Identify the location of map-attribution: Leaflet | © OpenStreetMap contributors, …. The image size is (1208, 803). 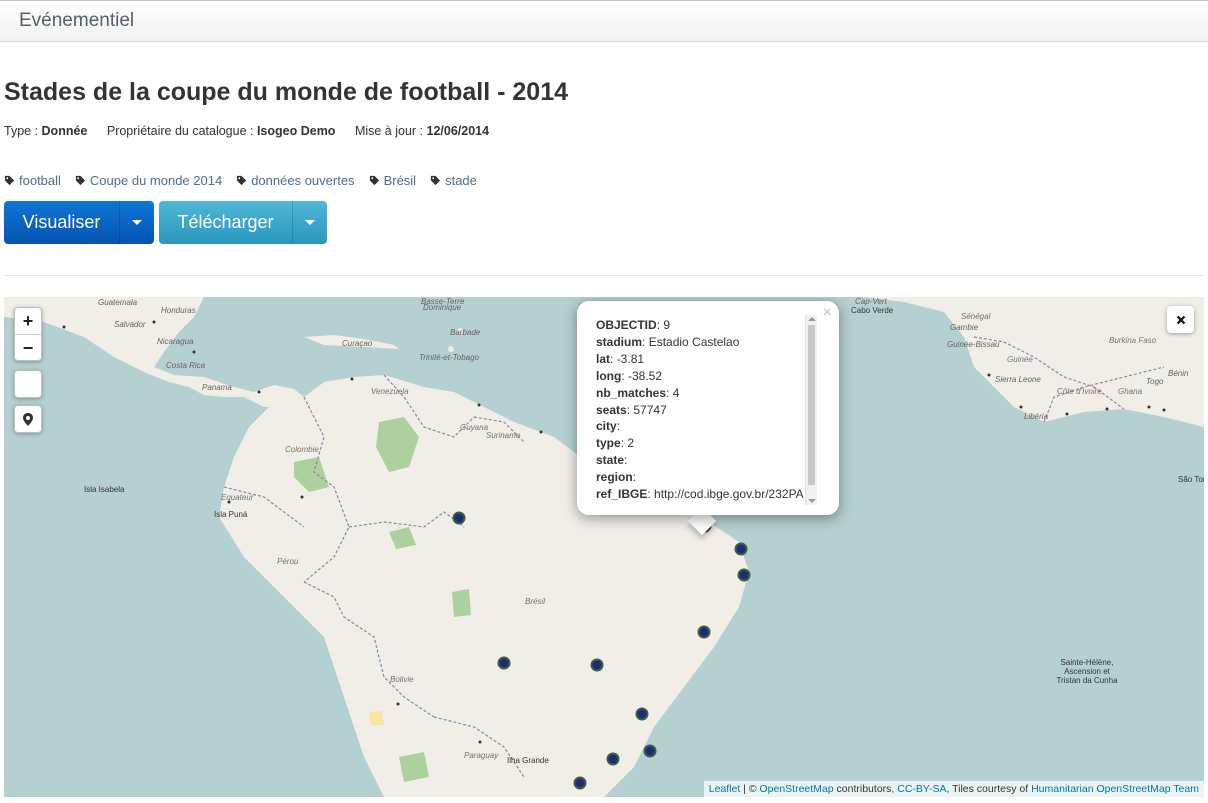
(953, 789).